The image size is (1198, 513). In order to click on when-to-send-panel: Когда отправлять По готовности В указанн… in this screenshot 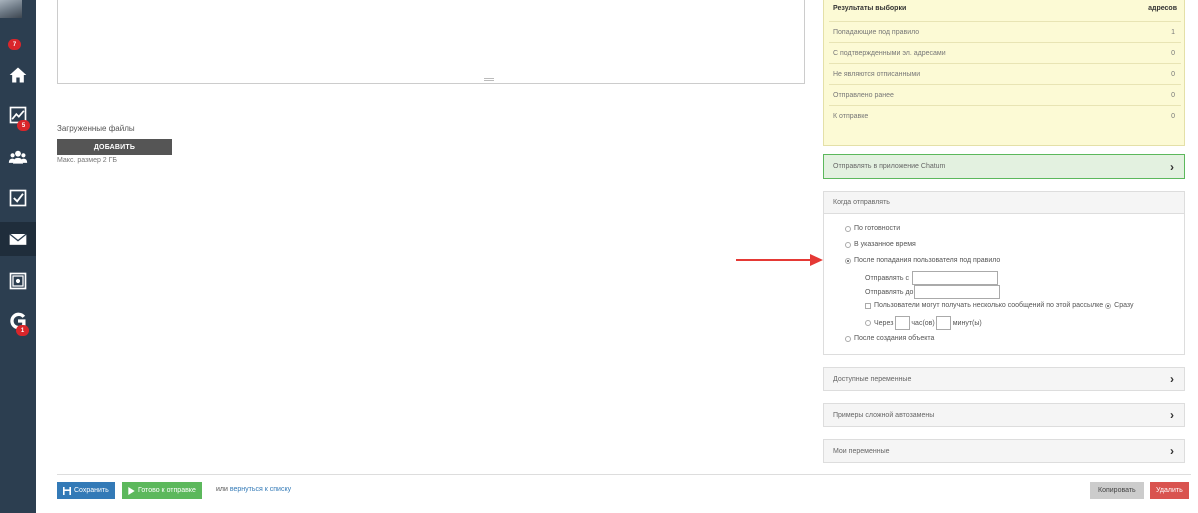, I will do `click(1004, 273)`.